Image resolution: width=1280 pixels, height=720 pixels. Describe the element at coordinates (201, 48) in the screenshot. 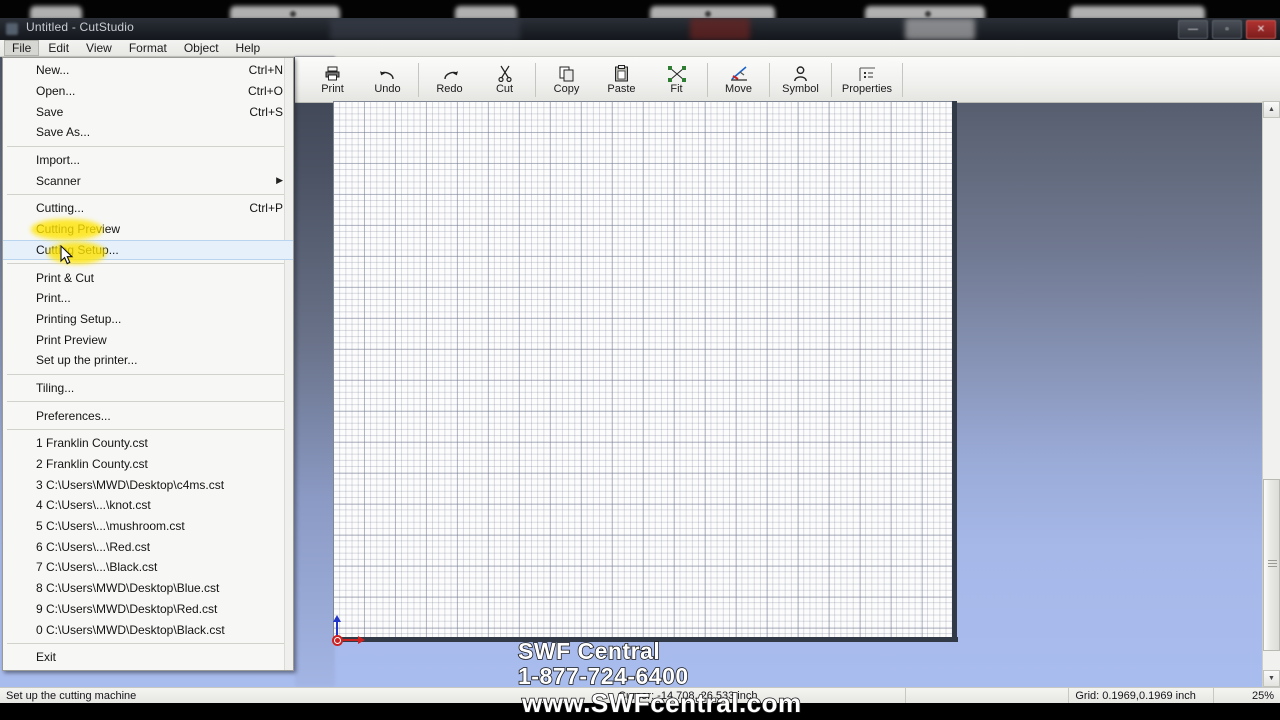

I see `menubar-item-object: Object` at that location.